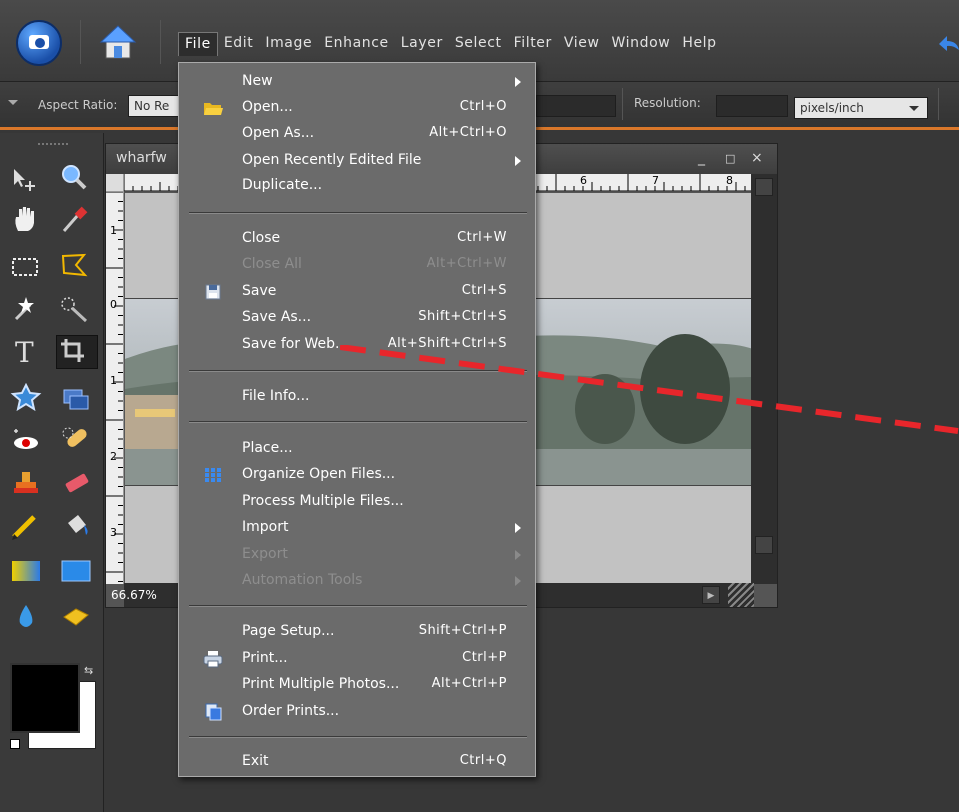 The image size is (959, 812). Describe the element at coordinates (764, 379) in the screenshot. I see `vertical-scrollbar` at that location.